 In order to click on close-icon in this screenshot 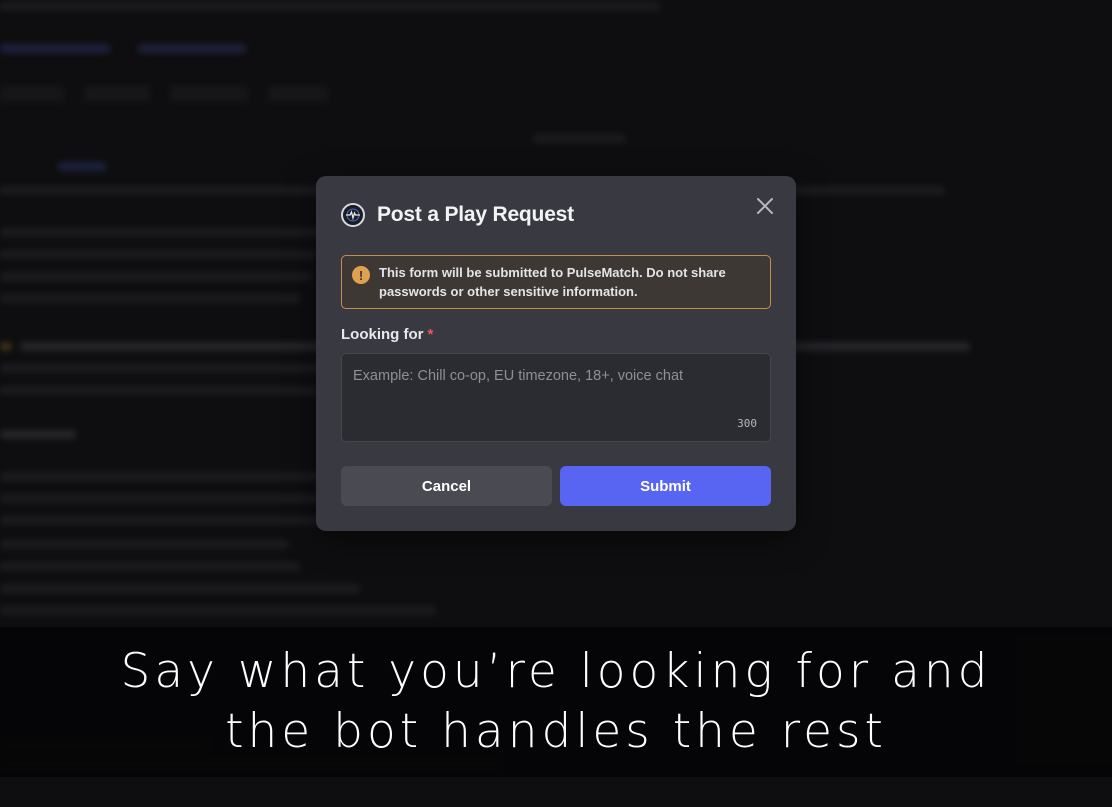, I will do `click(765, 206)`.